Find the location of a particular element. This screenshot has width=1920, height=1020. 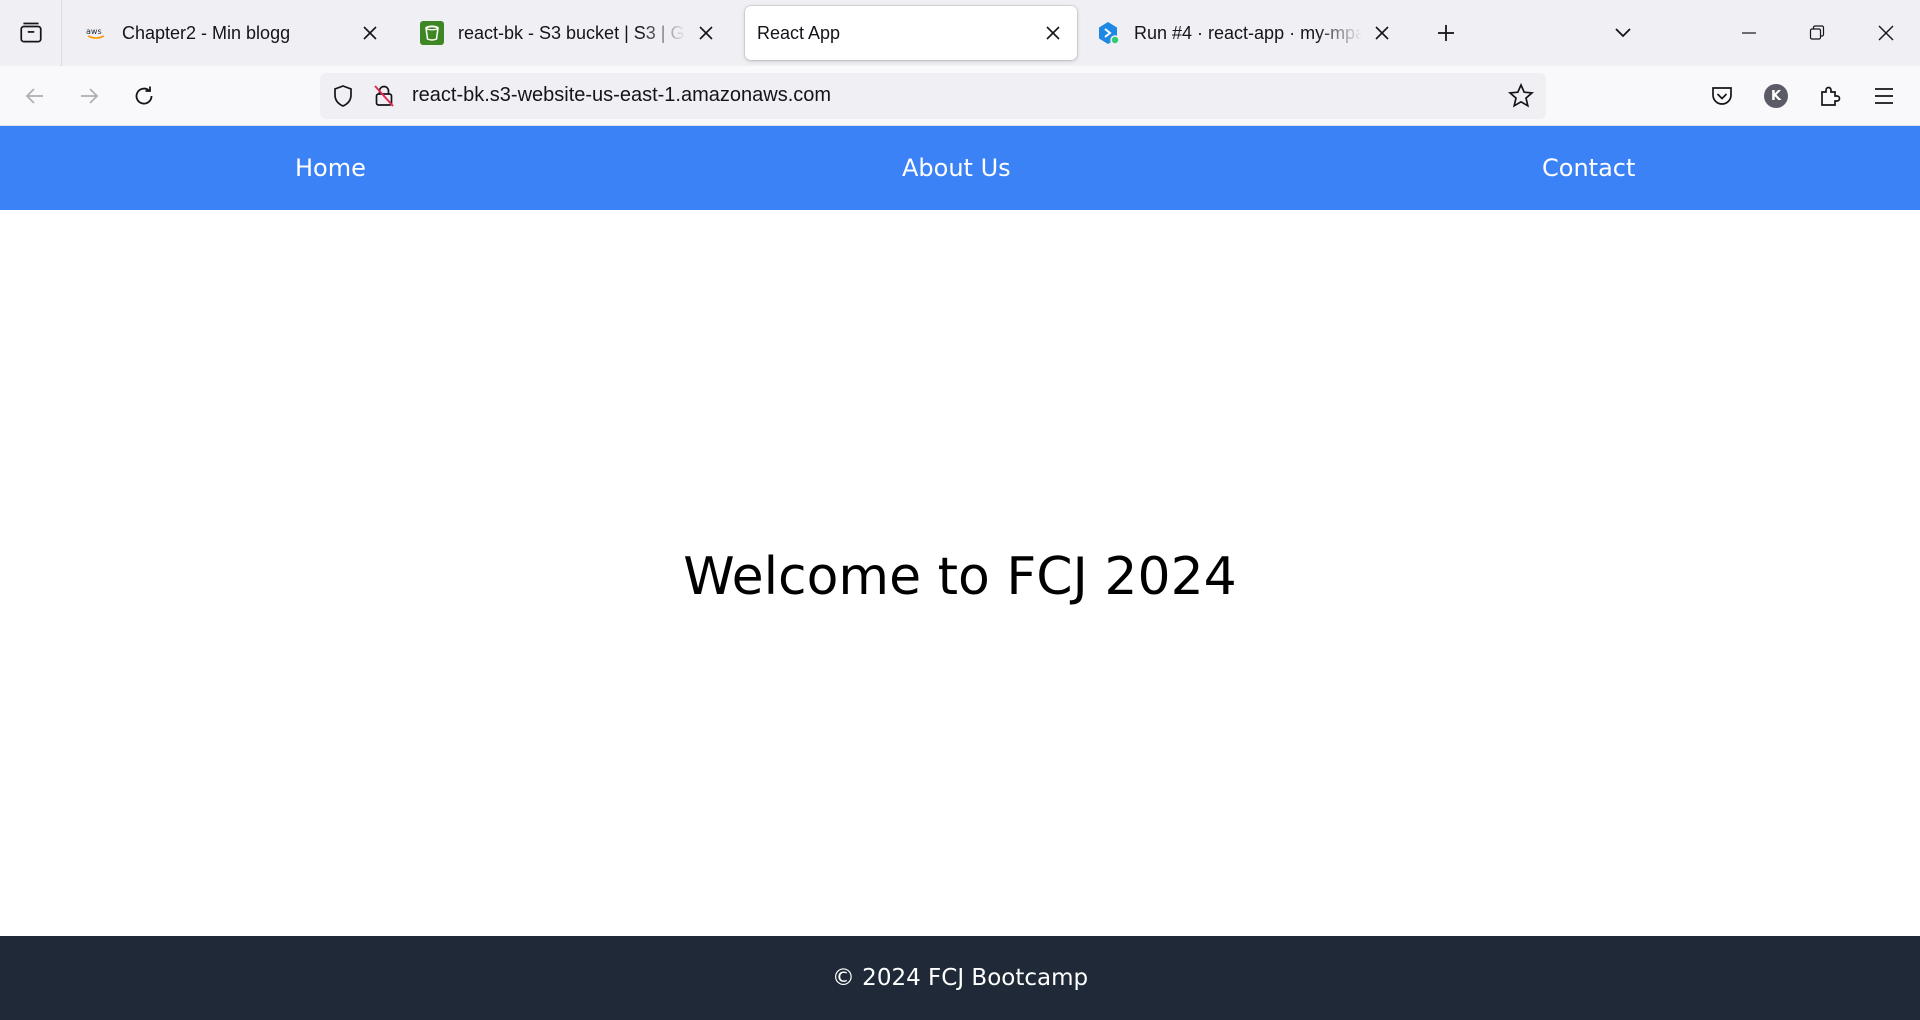

tab-run-4: Run #4 · react-app · my-mpa-react is located at coordinates (1241, 33).